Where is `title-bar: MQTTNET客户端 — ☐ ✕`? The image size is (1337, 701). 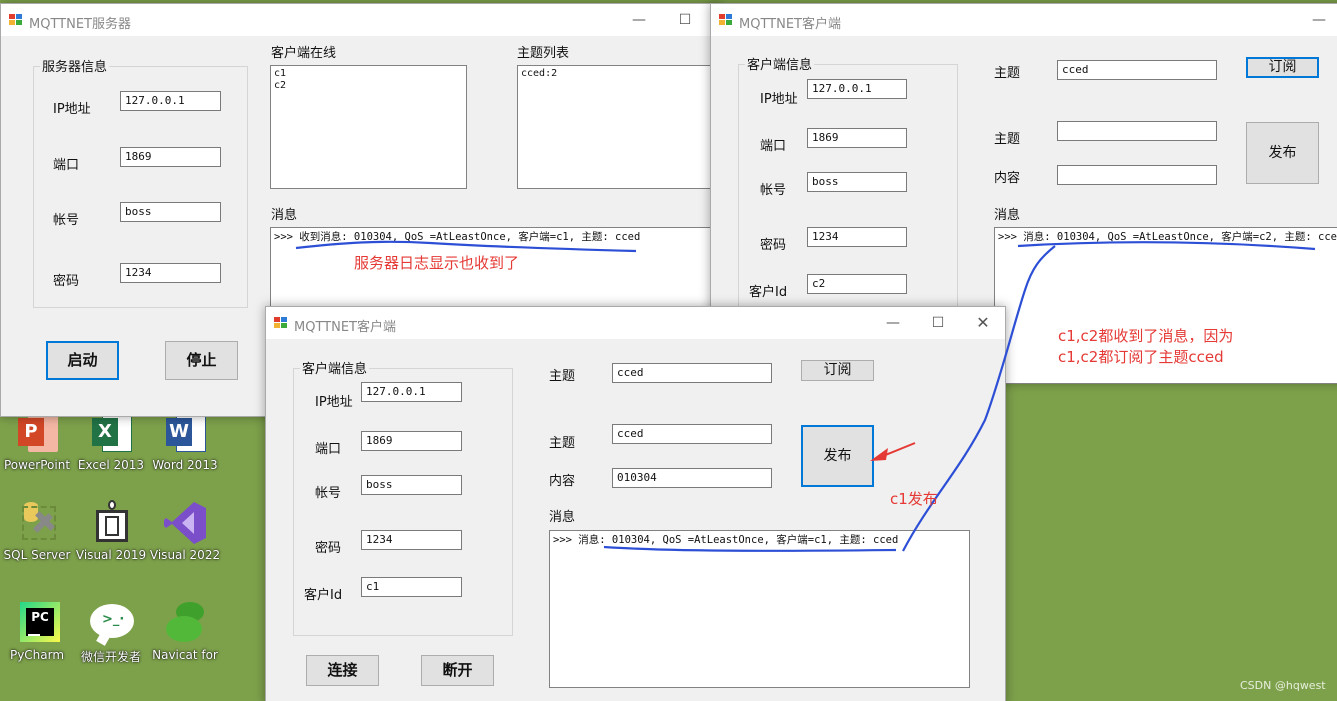
title-bar: MQTTNET客户端 — ☐ ✕ is located at coordinates (635, 323).